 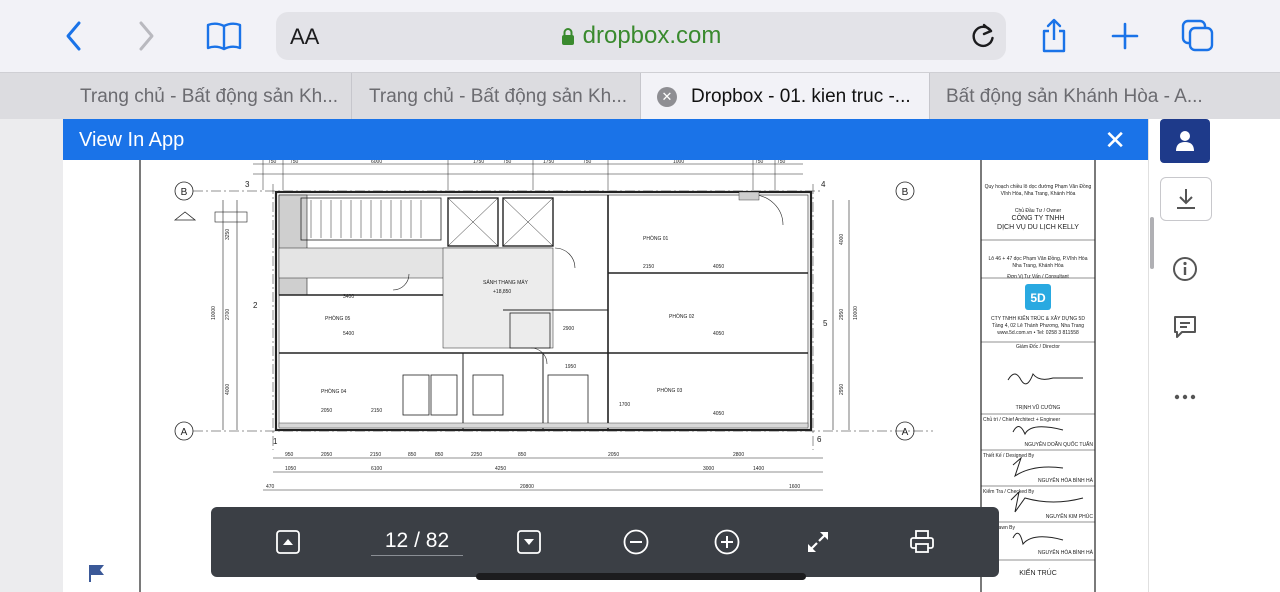 What do you see at coordinates (567, 36) in the screenshot?
I see `lock-icon` at bounding box center [567, 36].